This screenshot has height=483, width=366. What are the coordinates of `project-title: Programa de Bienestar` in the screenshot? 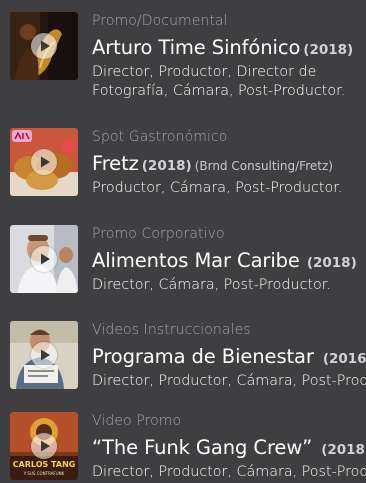 It's located at (203, 356).